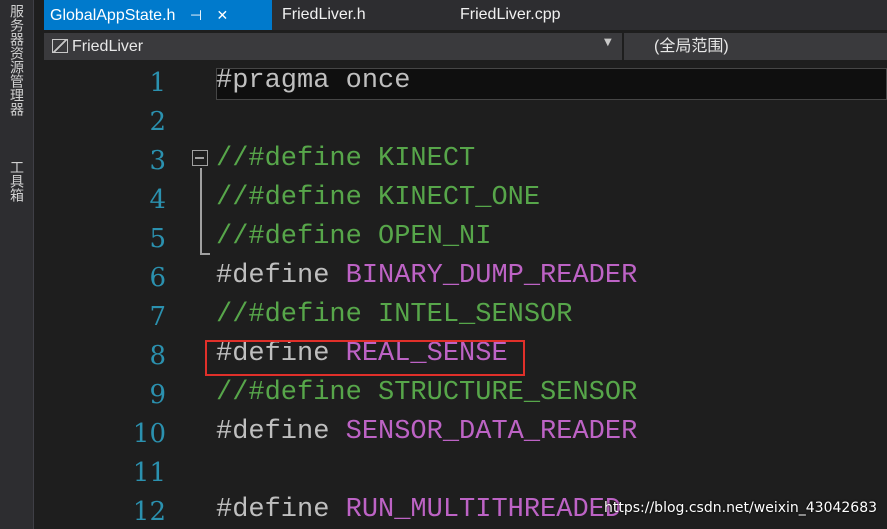 This screenshot has width=887, height=529. Describe the element at coordinates (149, 512) in the screenshot. I see `line-number: 12` at that location.